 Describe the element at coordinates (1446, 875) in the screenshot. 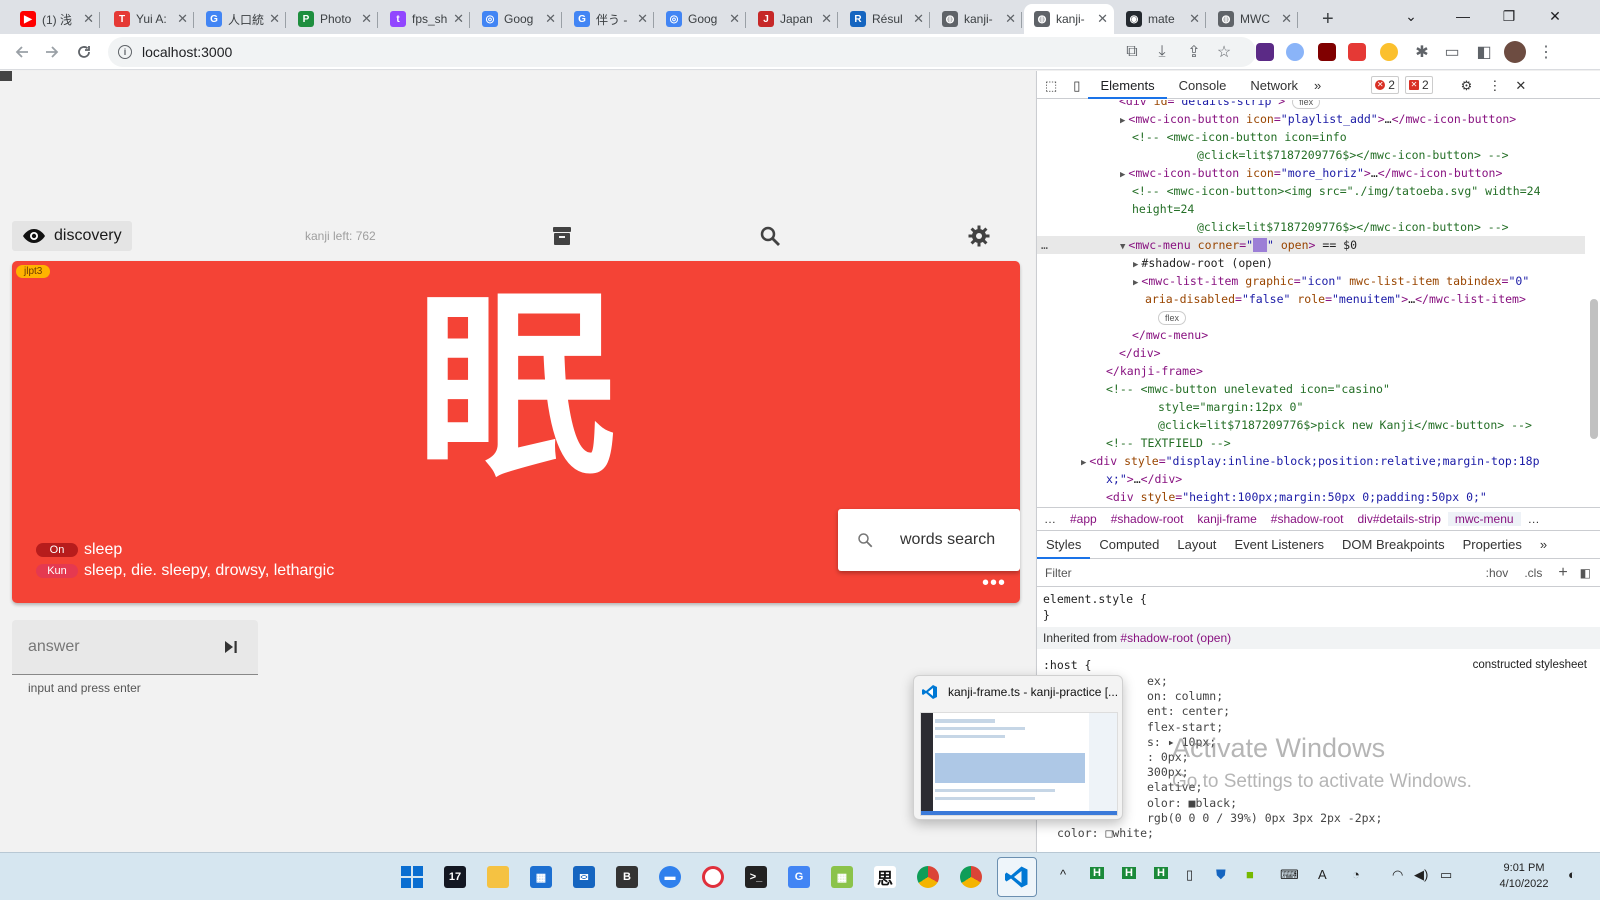

I see `battery-icon: ▭` at that location.